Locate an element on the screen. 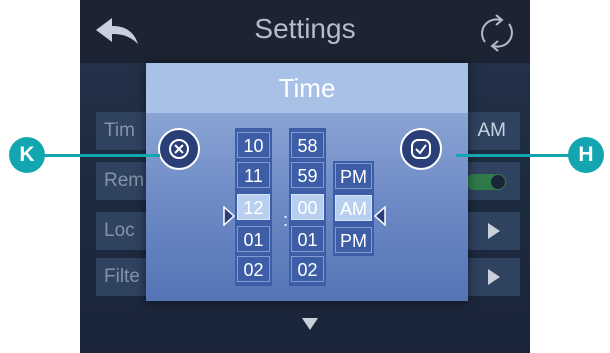 The height and width of the screenshot is (353, 610). hour-column: 10 11 12 01 02 is located at coordinates (253, 207).